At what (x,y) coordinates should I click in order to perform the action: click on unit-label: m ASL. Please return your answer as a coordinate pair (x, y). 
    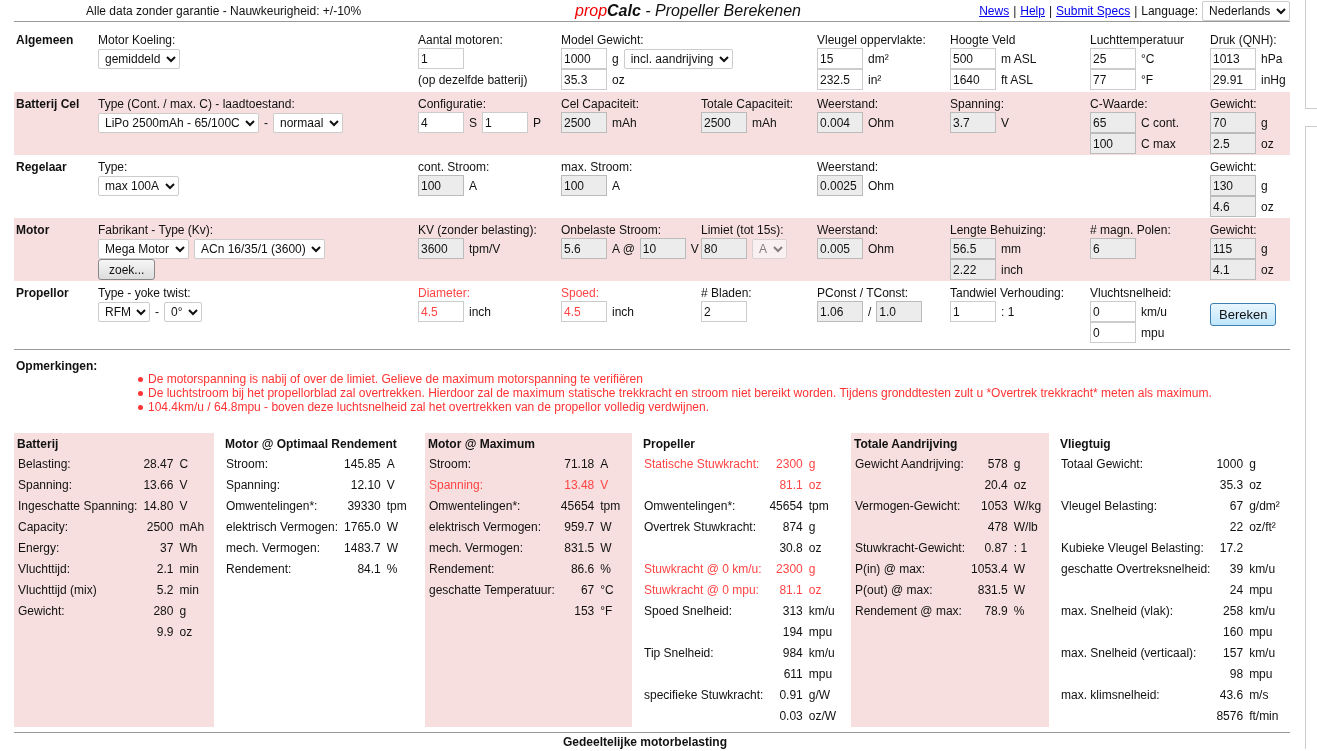
    Looking at the image, I should click on (1019, 58).